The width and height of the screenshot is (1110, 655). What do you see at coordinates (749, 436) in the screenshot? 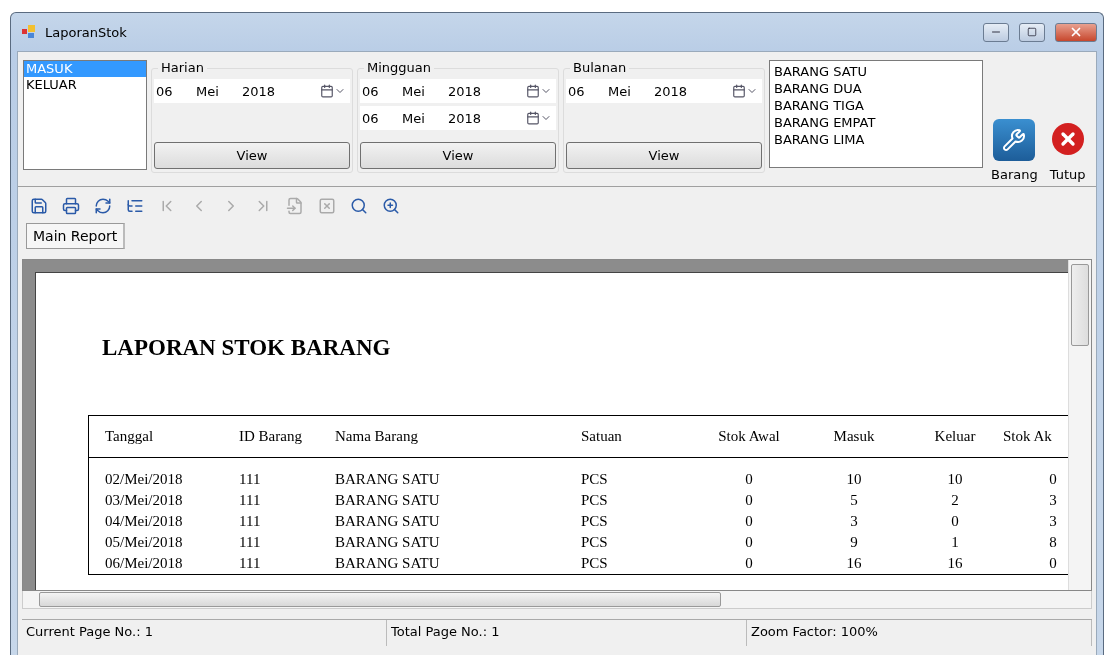
I see `column-header: Stok Awal` at bounding box center [749, 436].